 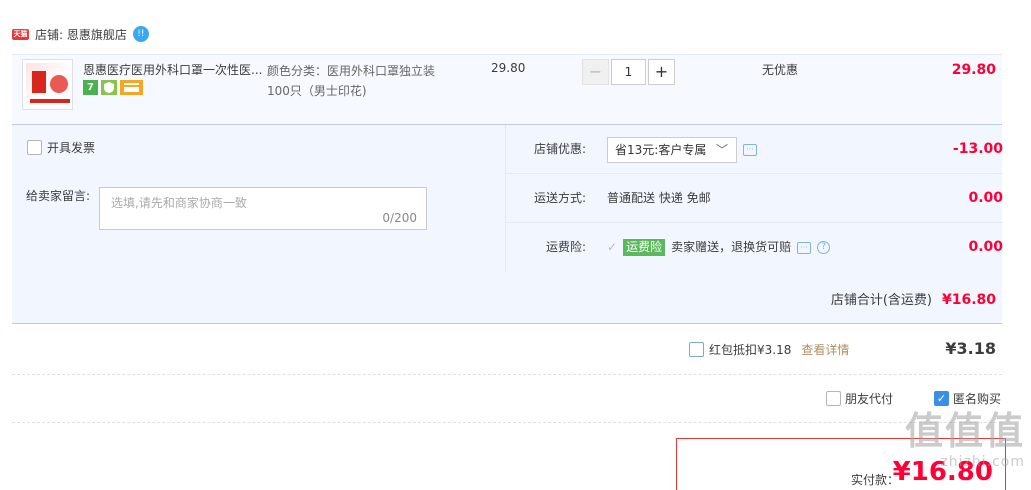 I want to click on shop-total: 店铺合计(含运费) ¥16.80, so click(x=913, y=298).